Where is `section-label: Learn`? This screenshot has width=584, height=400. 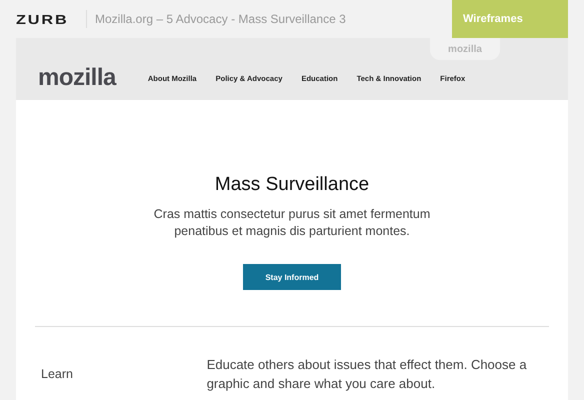
section-label: Learn is located at coordinates (57, 374).